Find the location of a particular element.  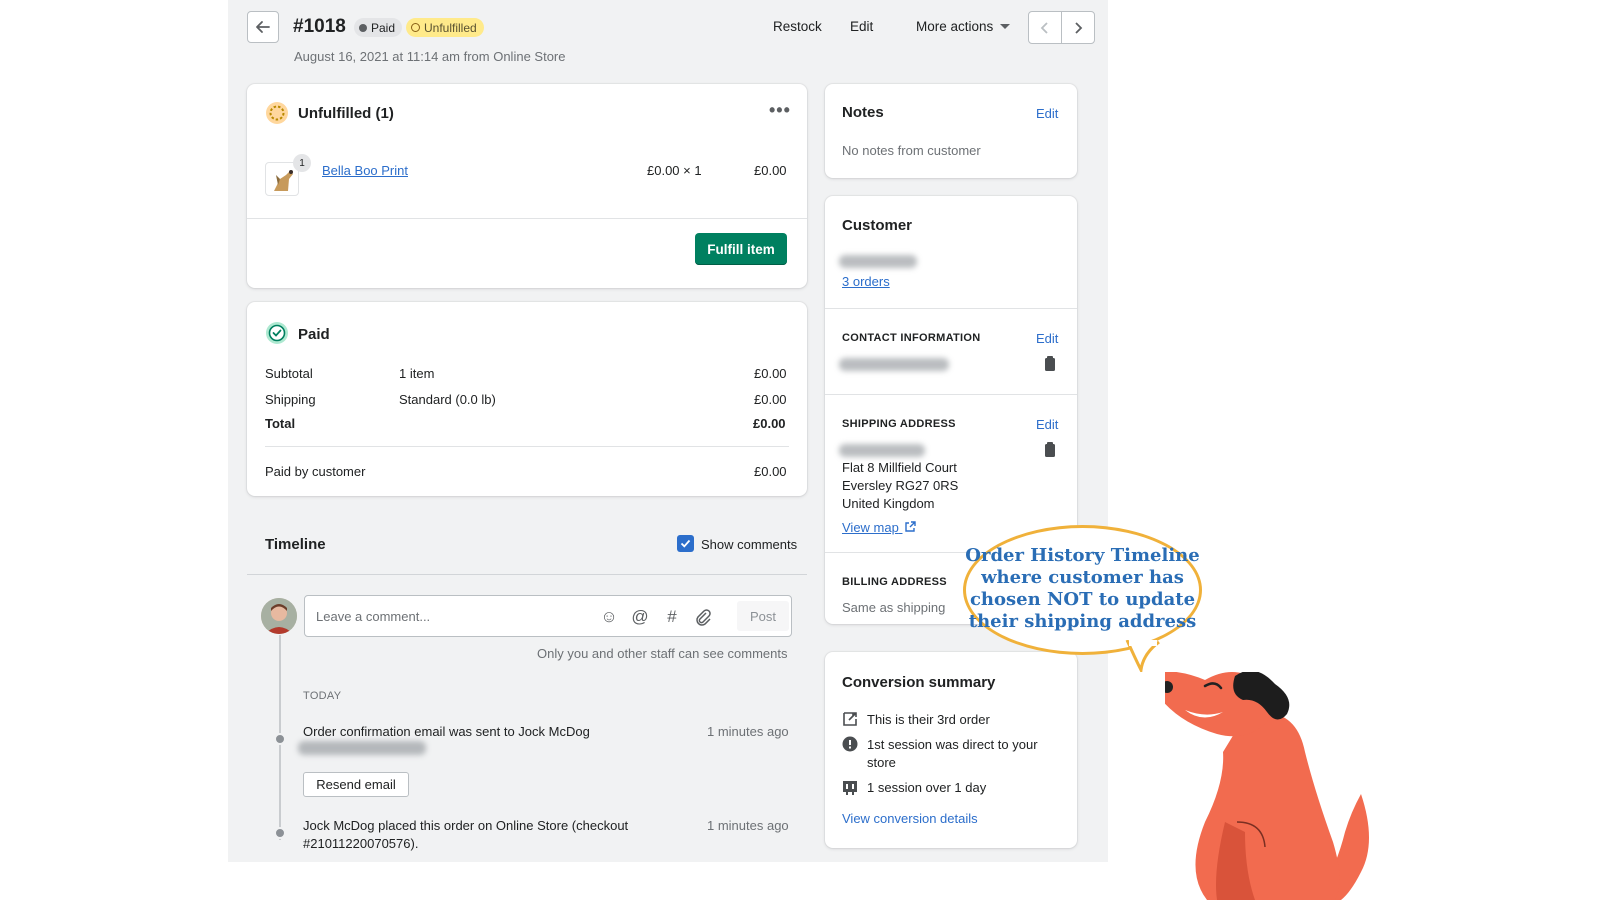

callout-line: Order History Timeline is located at coordinates (1082, 555).